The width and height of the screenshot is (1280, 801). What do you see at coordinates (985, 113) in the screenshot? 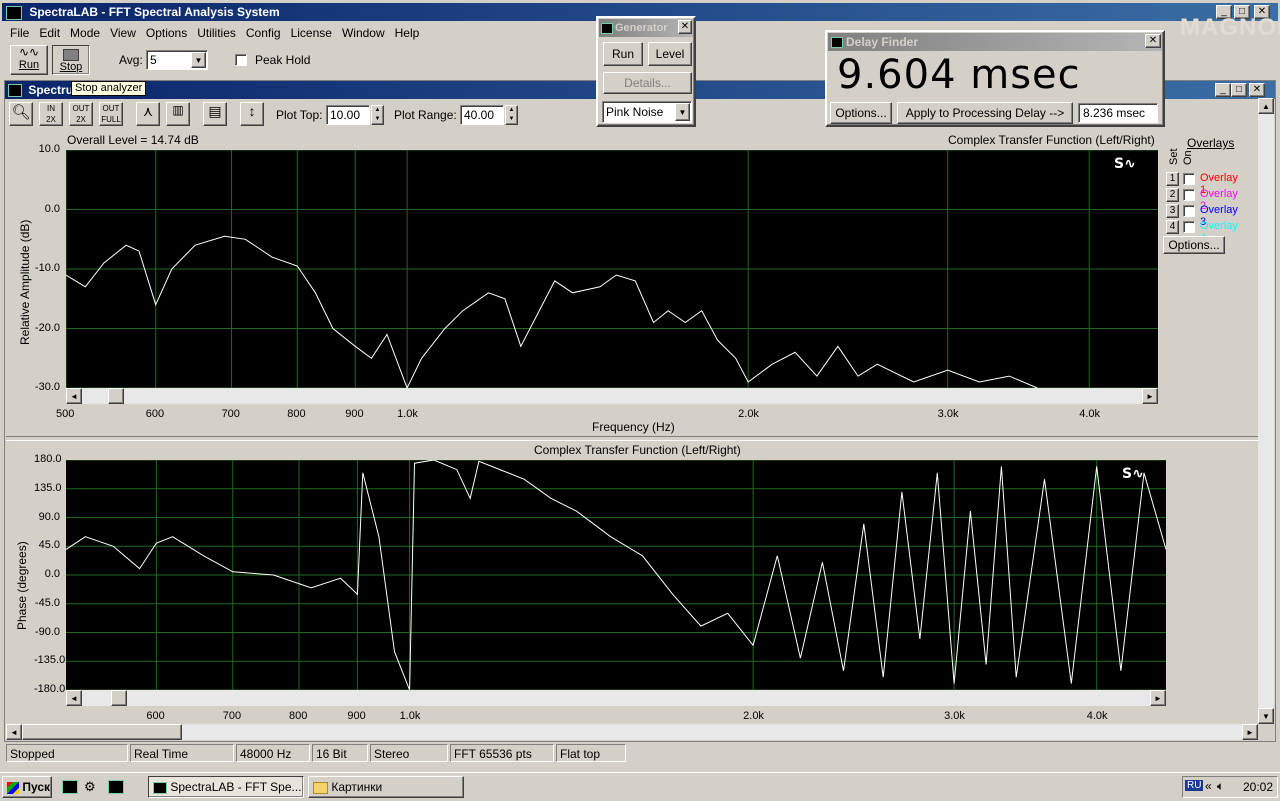
I see `apply-delay-button: Apply to Processing Delay -->` at bounding box center [985, 113].